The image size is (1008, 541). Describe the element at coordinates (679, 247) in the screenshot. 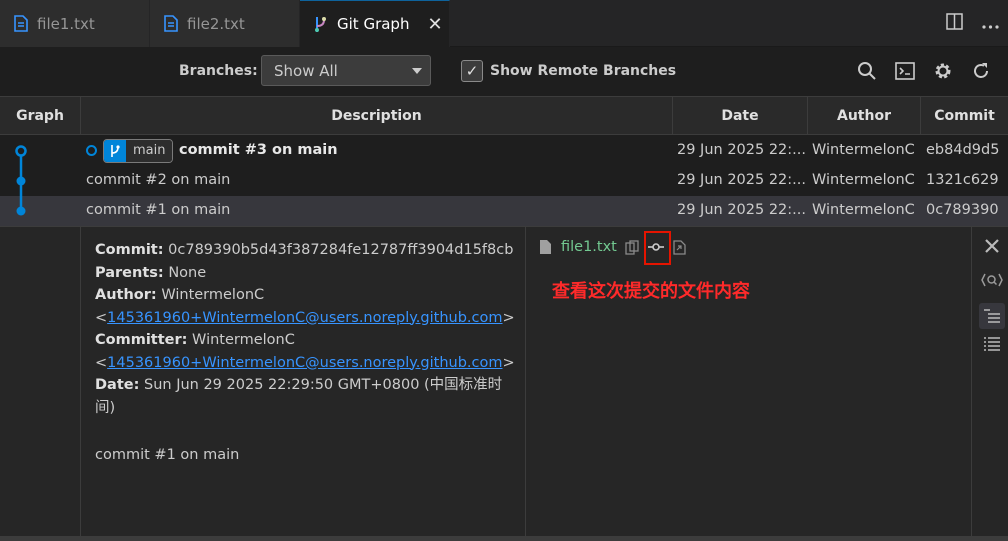

I see `open-file-icon` at that location.